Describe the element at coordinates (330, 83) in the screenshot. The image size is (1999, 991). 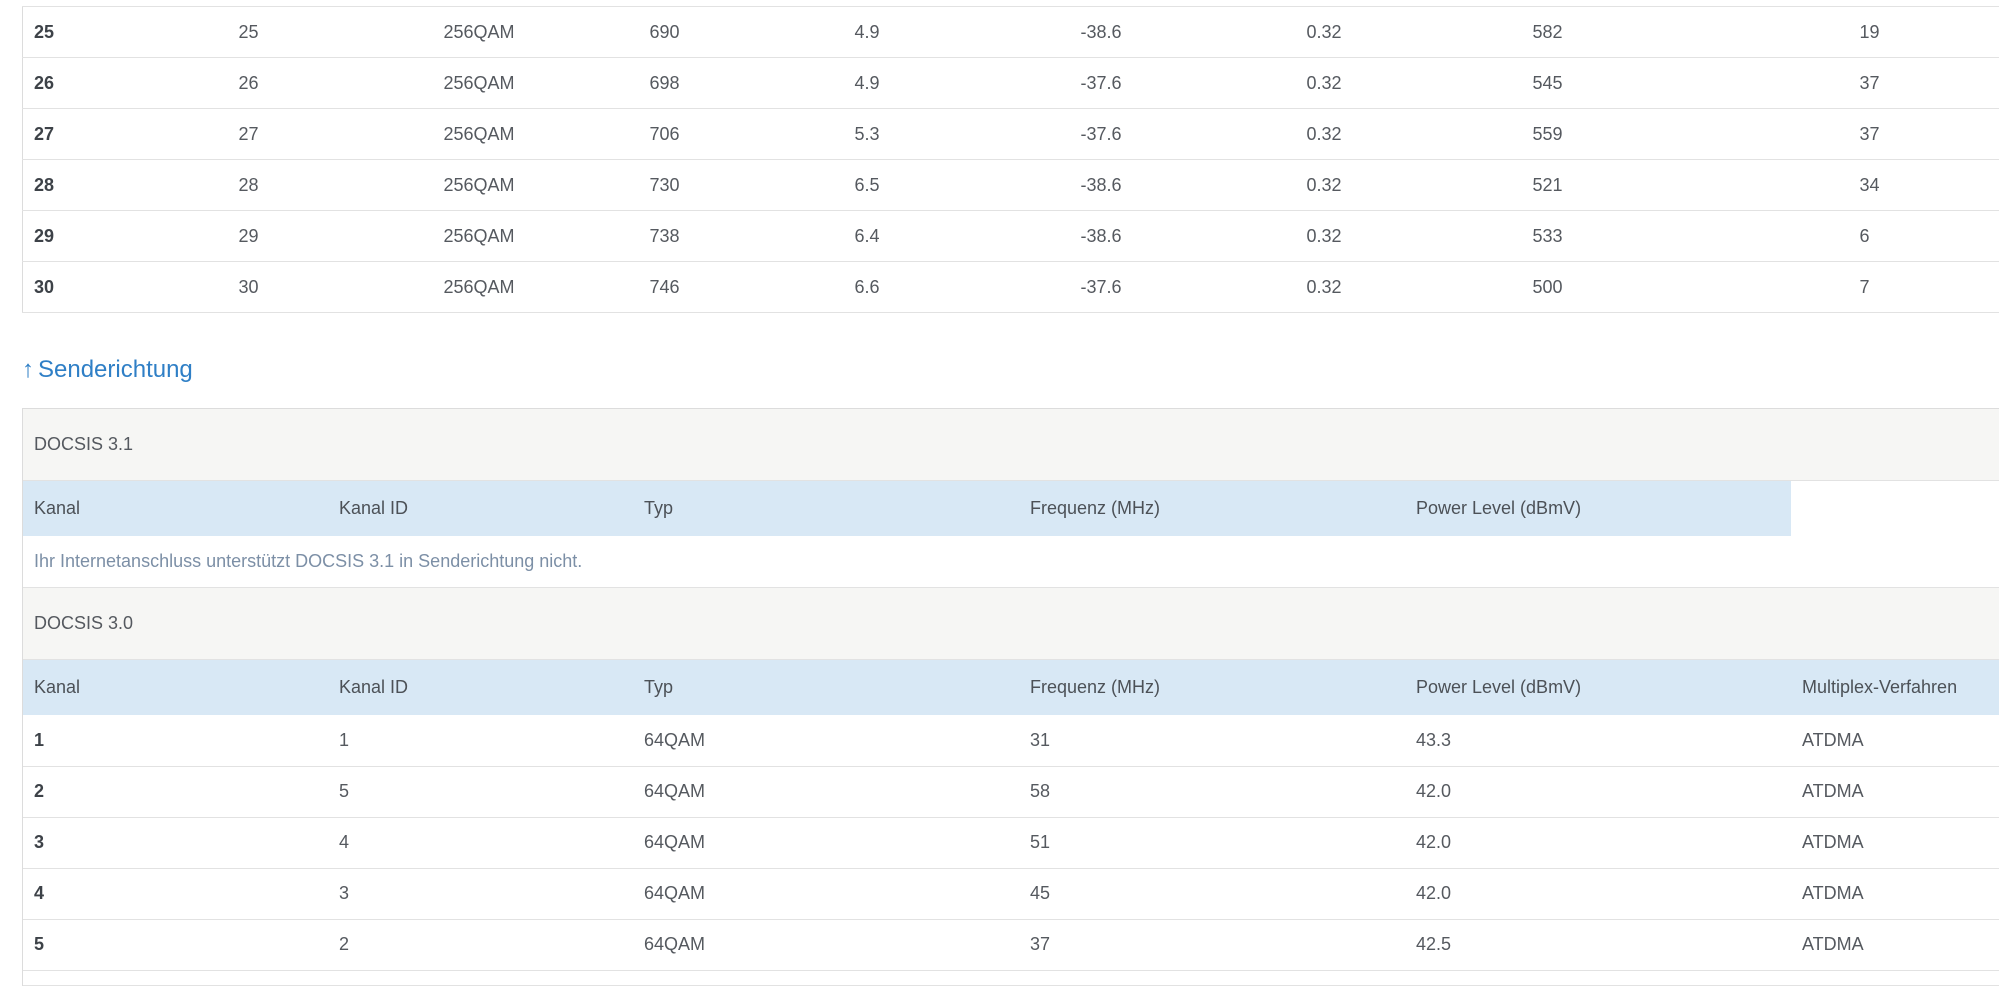
I see `downstream-value-cell: 26` at that location.